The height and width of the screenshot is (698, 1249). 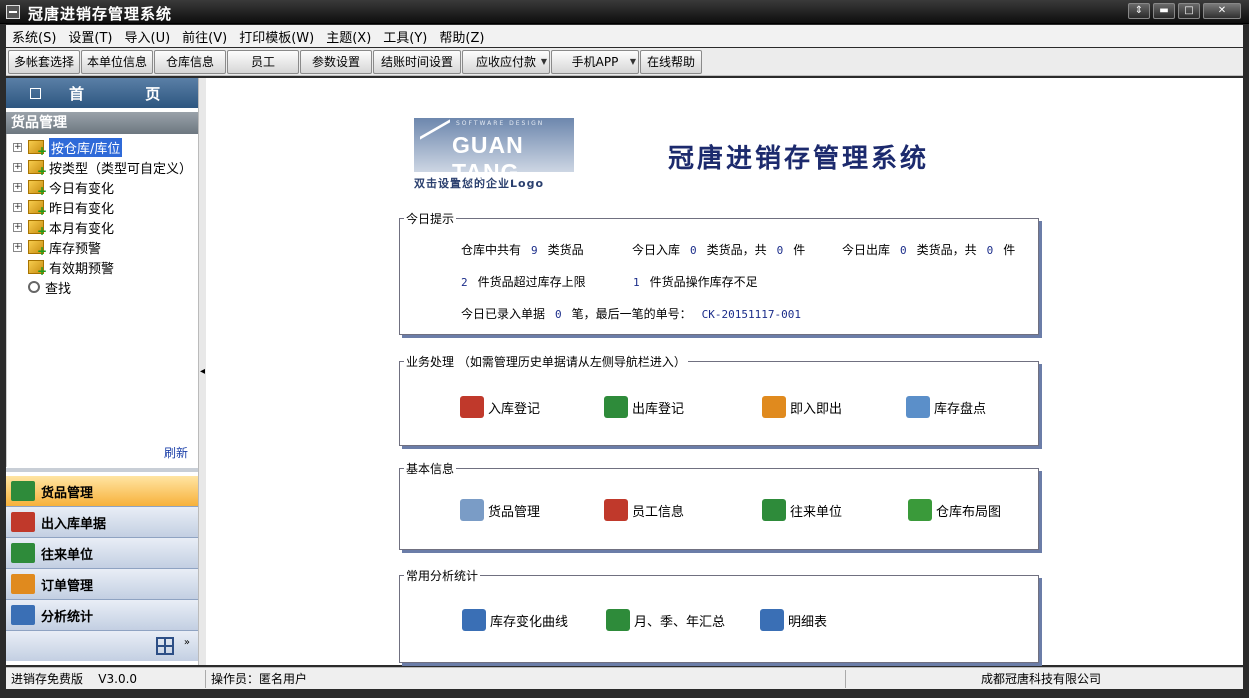 I want to click on partner-icon, so click(x=774, y=510).